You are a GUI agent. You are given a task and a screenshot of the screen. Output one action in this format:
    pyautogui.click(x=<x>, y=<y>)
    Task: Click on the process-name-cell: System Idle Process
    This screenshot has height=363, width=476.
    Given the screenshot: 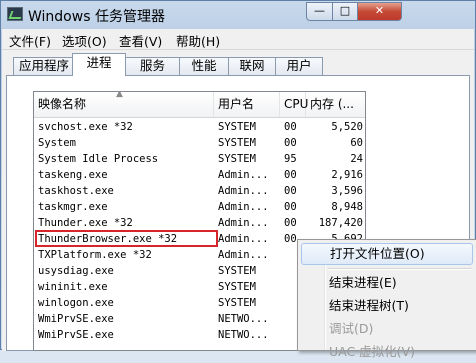 What is the action you would take?
    pyautogui.click(x=98, y=159)
    